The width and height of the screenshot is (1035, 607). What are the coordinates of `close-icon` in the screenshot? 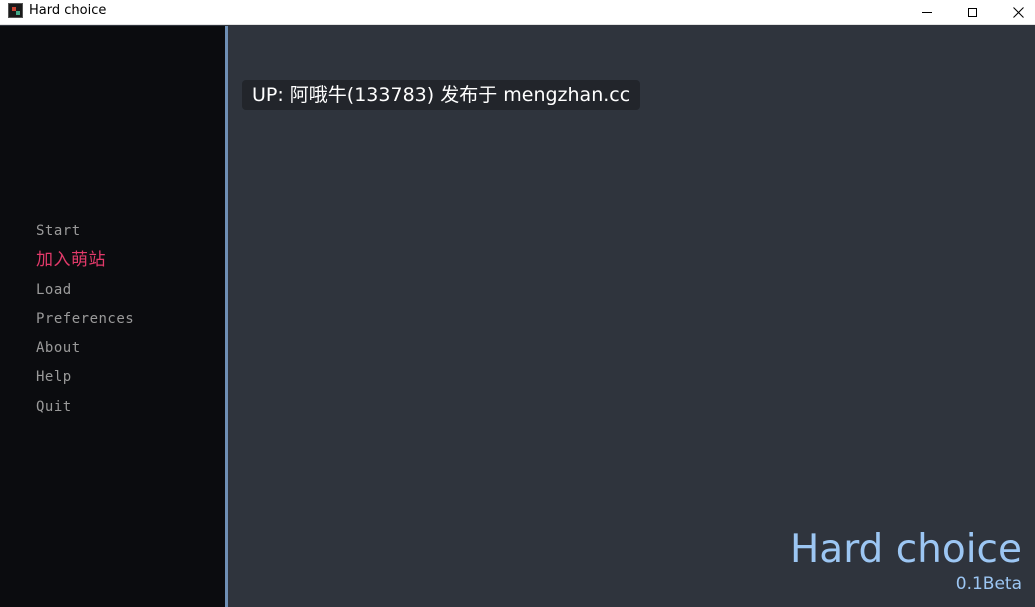 It's located at (1018, 12).